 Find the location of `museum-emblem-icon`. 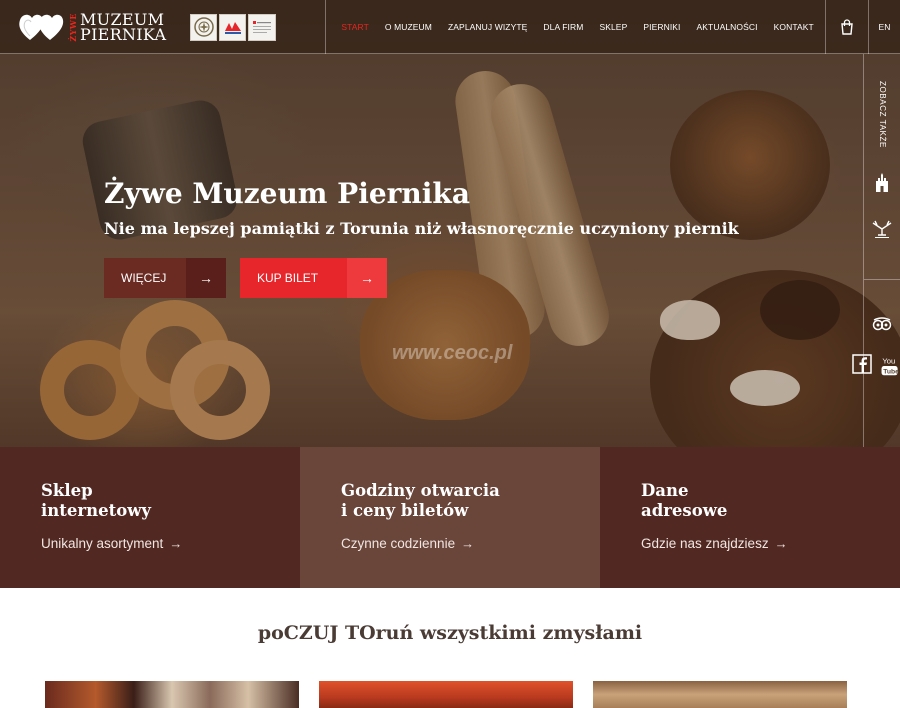

museum-emblem-icon is located at coordinates (882, 228).